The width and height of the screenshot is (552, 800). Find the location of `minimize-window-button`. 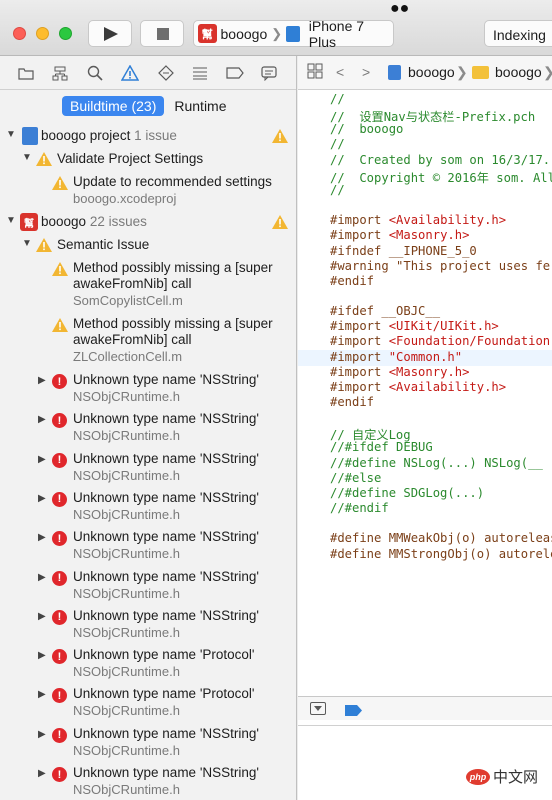

minimize-window-button is located at coordinates (42, 33).